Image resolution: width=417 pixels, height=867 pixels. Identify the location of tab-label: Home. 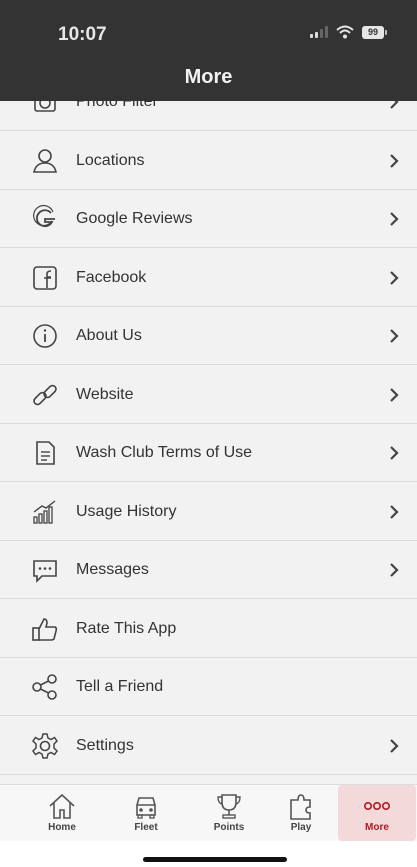
(62, 827).